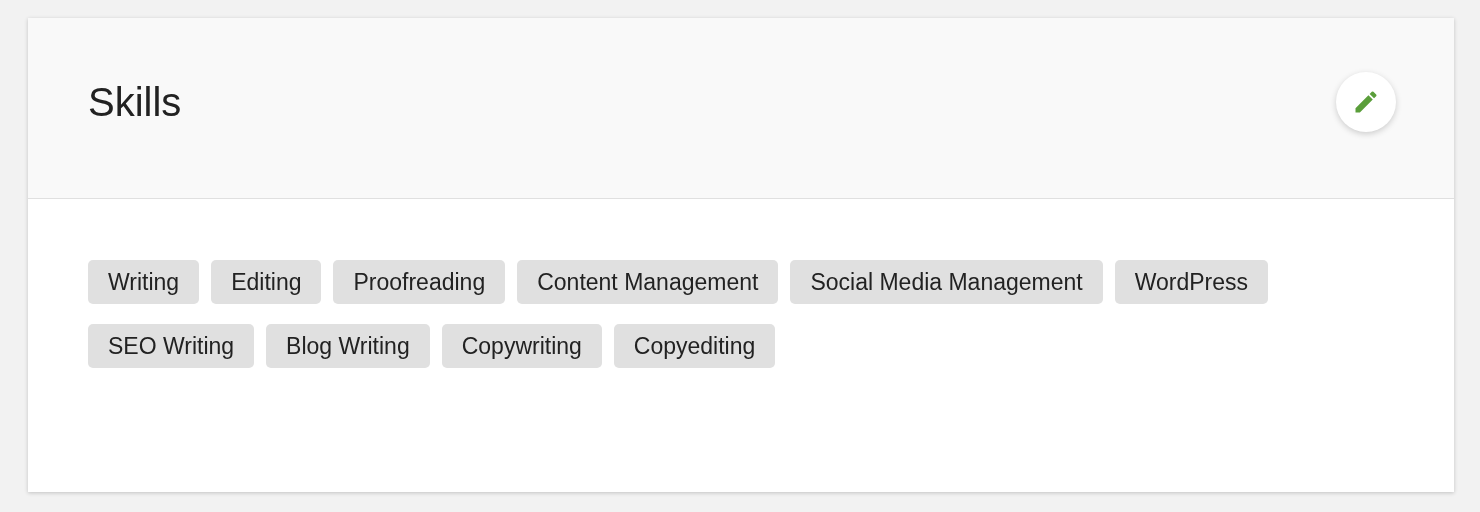 This screenshot has width=1480, height=512. I want to click on skill-tag: Content Management, so click(648, 282).